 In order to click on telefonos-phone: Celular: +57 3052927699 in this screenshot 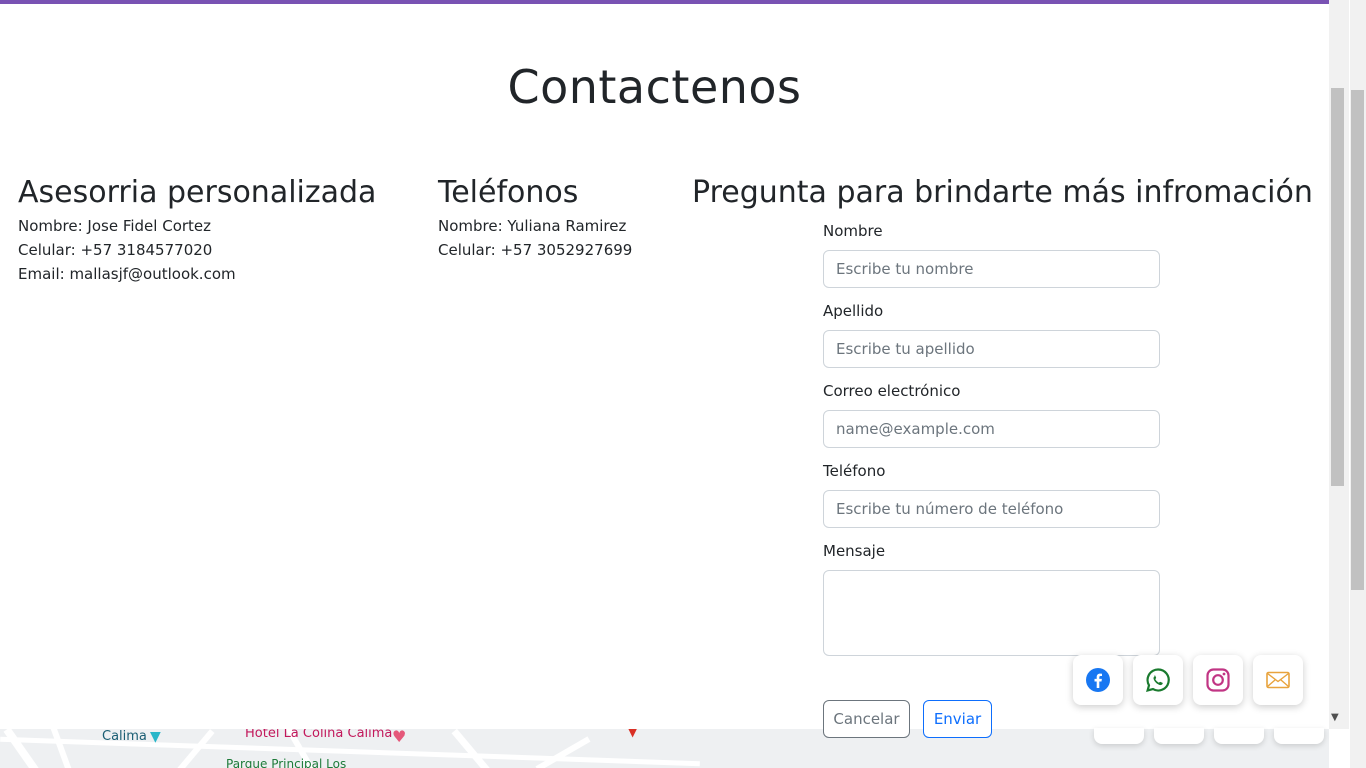, I will do `click(535, 250)`.